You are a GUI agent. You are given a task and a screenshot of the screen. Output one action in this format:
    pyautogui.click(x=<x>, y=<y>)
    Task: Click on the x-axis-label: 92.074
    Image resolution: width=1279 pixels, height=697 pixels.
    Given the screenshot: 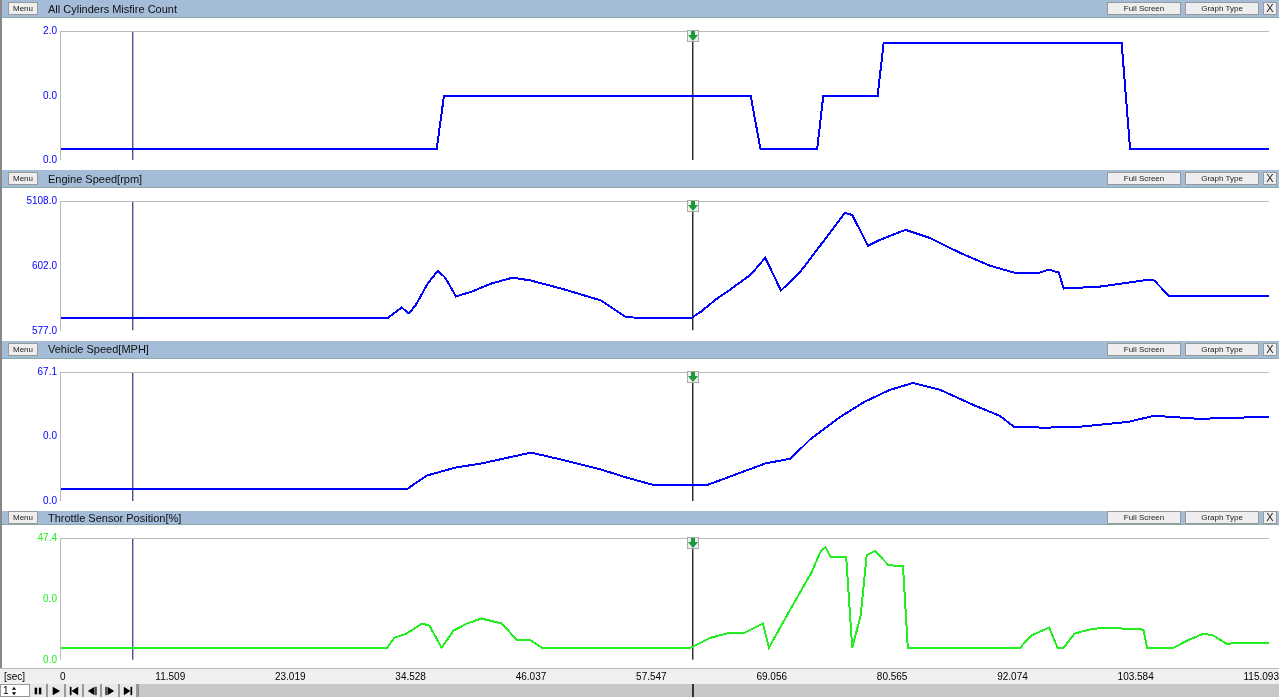 What is the action you would take?
    pyautogui.click(x=1012, y=677)
    